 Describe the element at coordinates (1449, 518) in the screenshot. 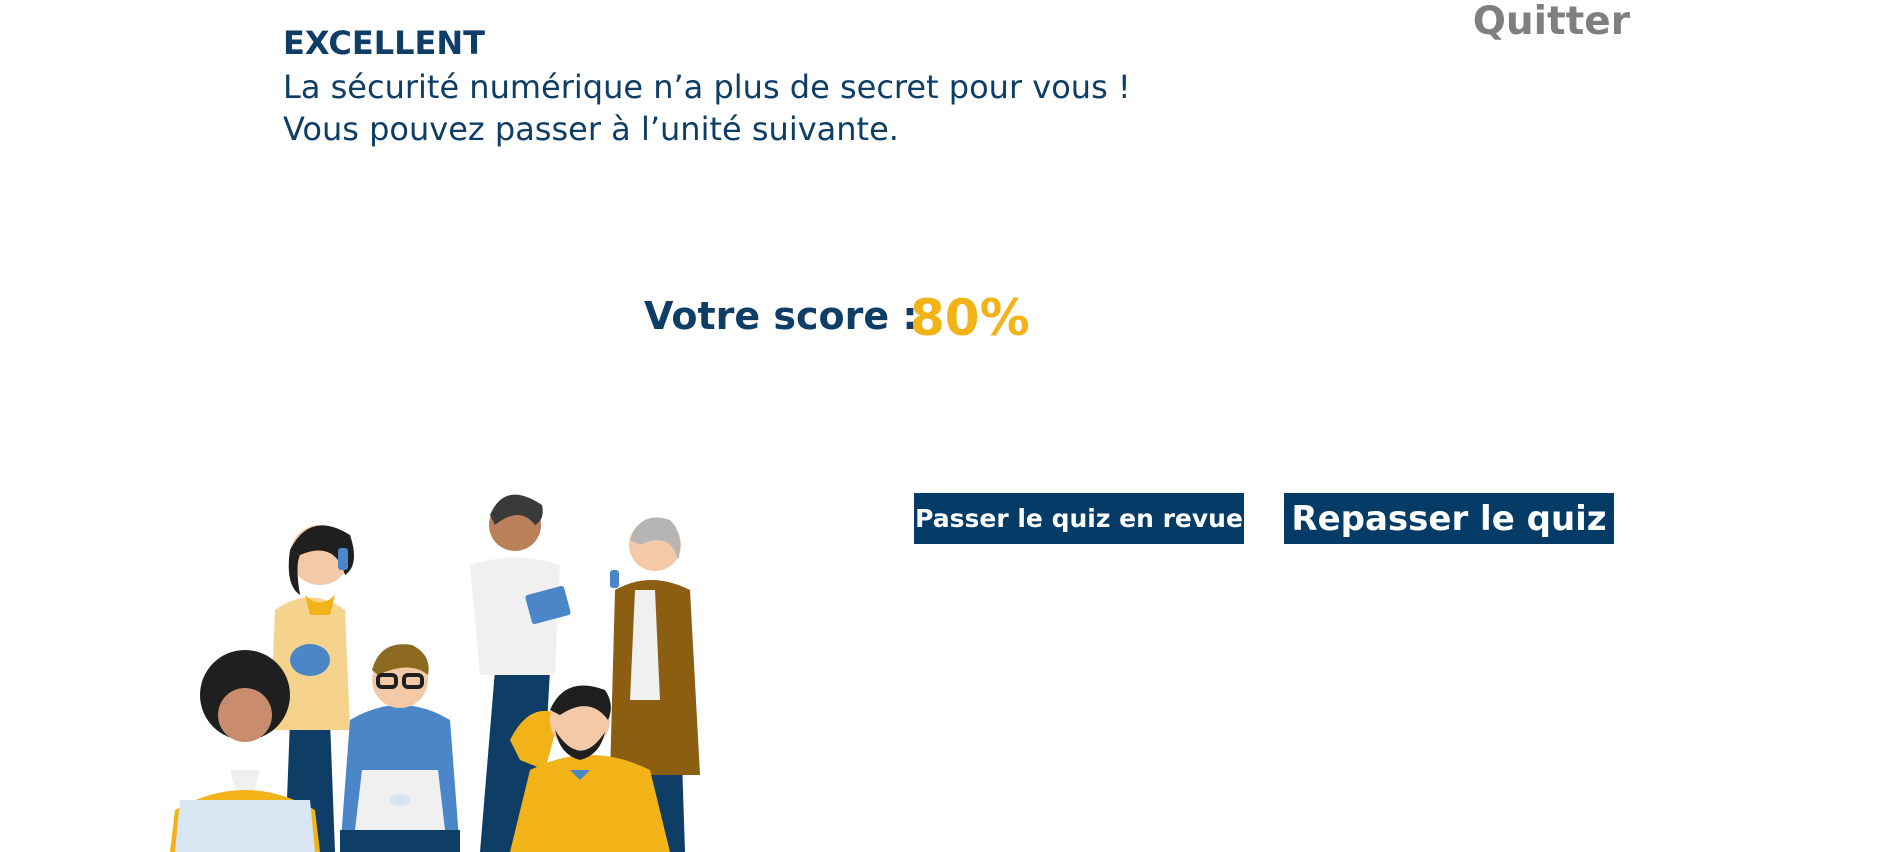

I see `retry-quiz-button: Repasser le quiz` at that location.